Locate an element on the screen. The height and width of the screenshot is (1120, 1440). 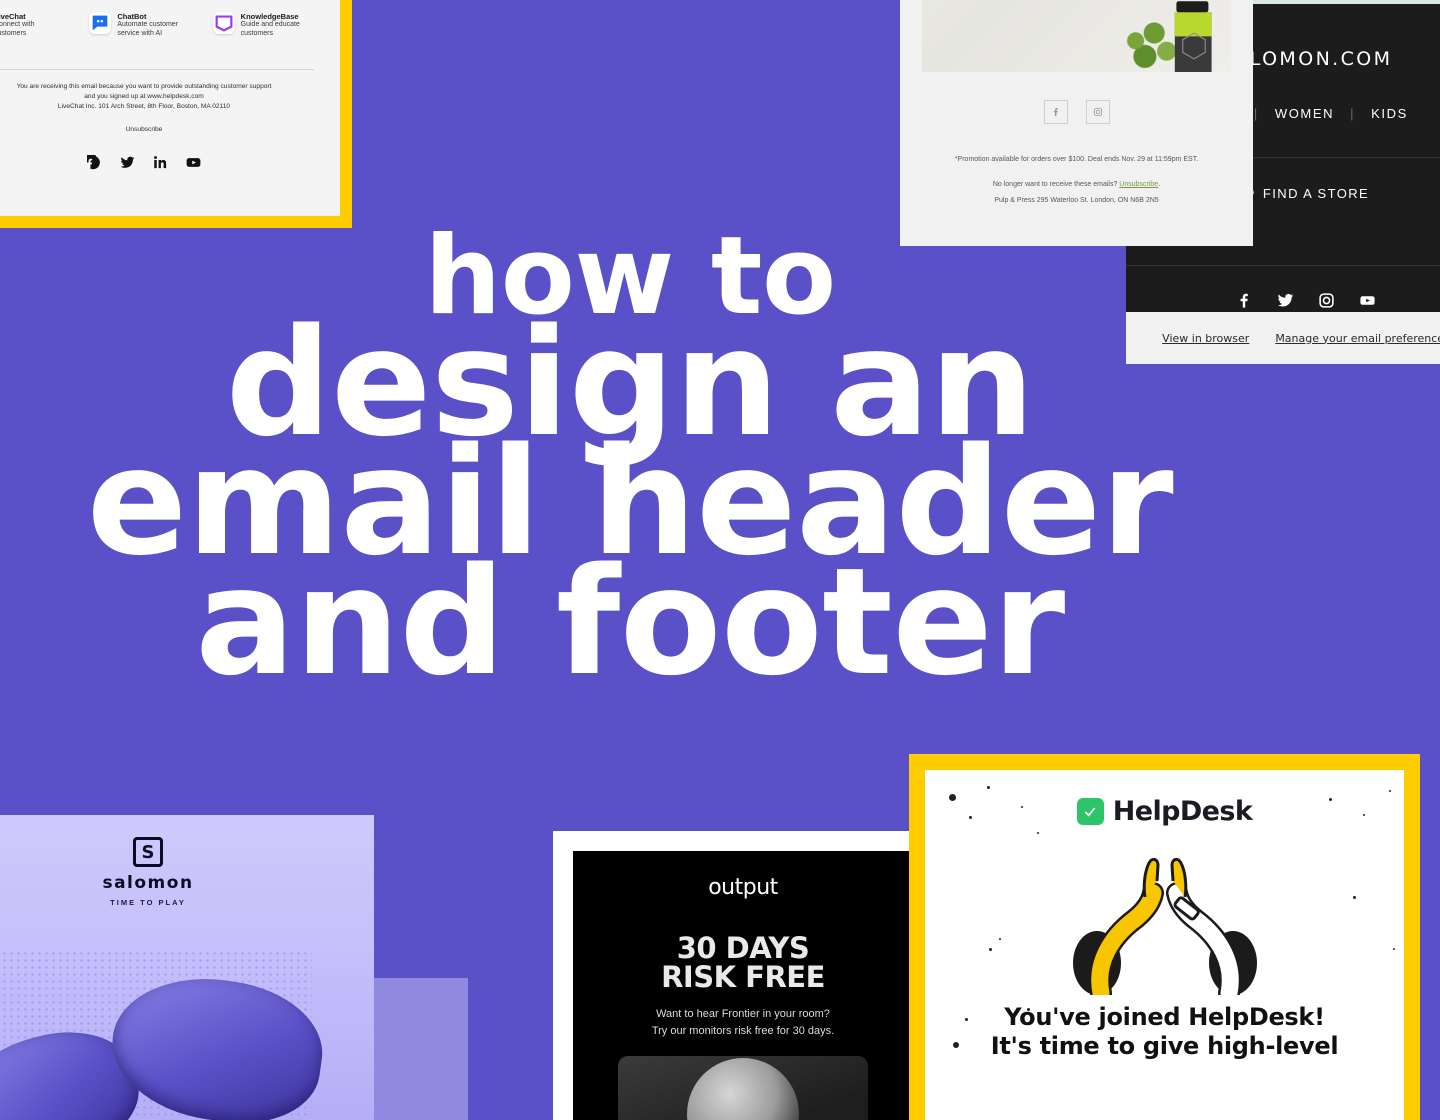
helpdesk-check-icon is located at coordinates (1090, 811).